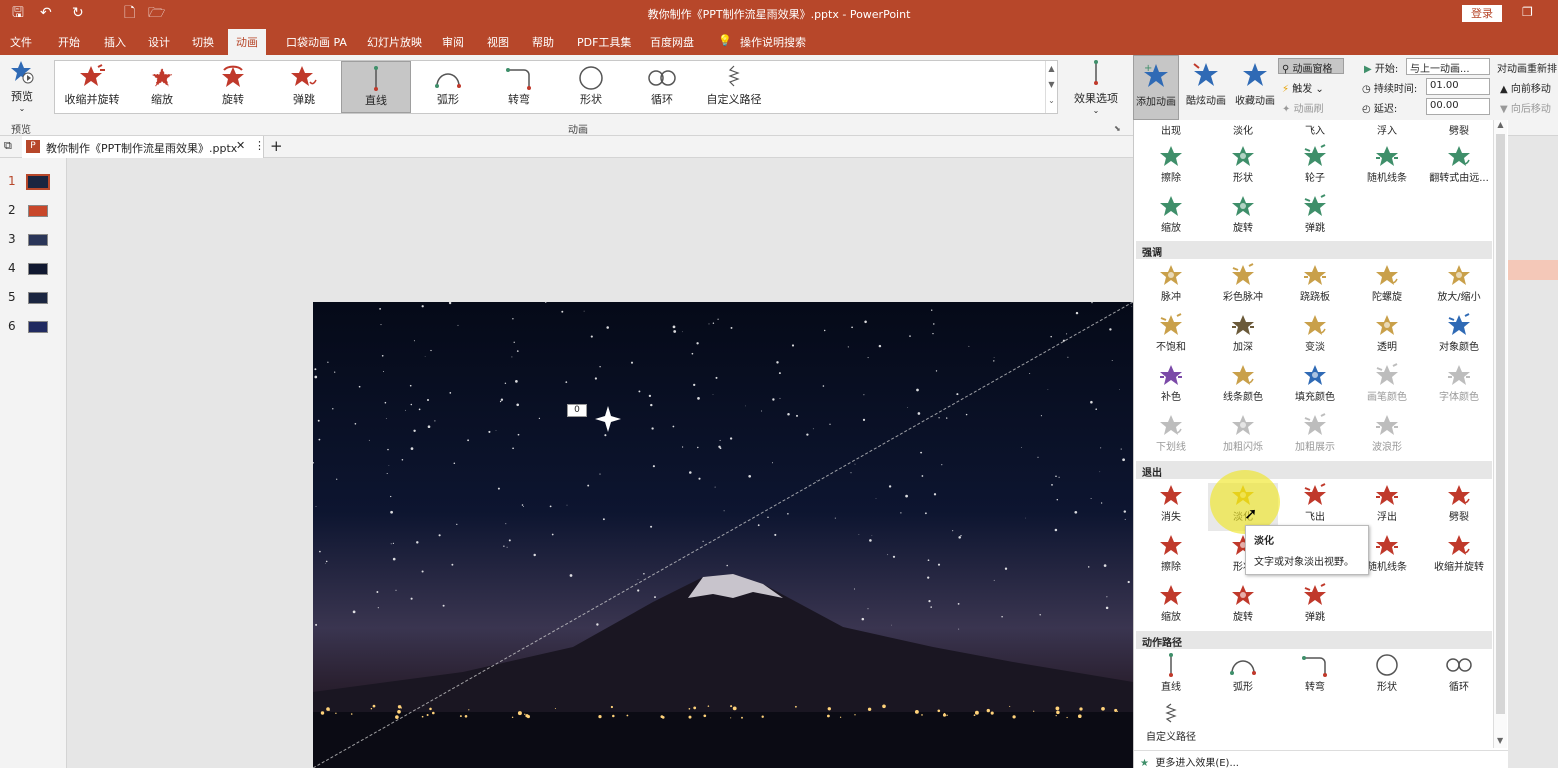 The width and height of the screenshot is (1558, 768). Describe the element at coordinates (1458, 106) in the screenshot. I see `delay-input: 00.00` at that location.